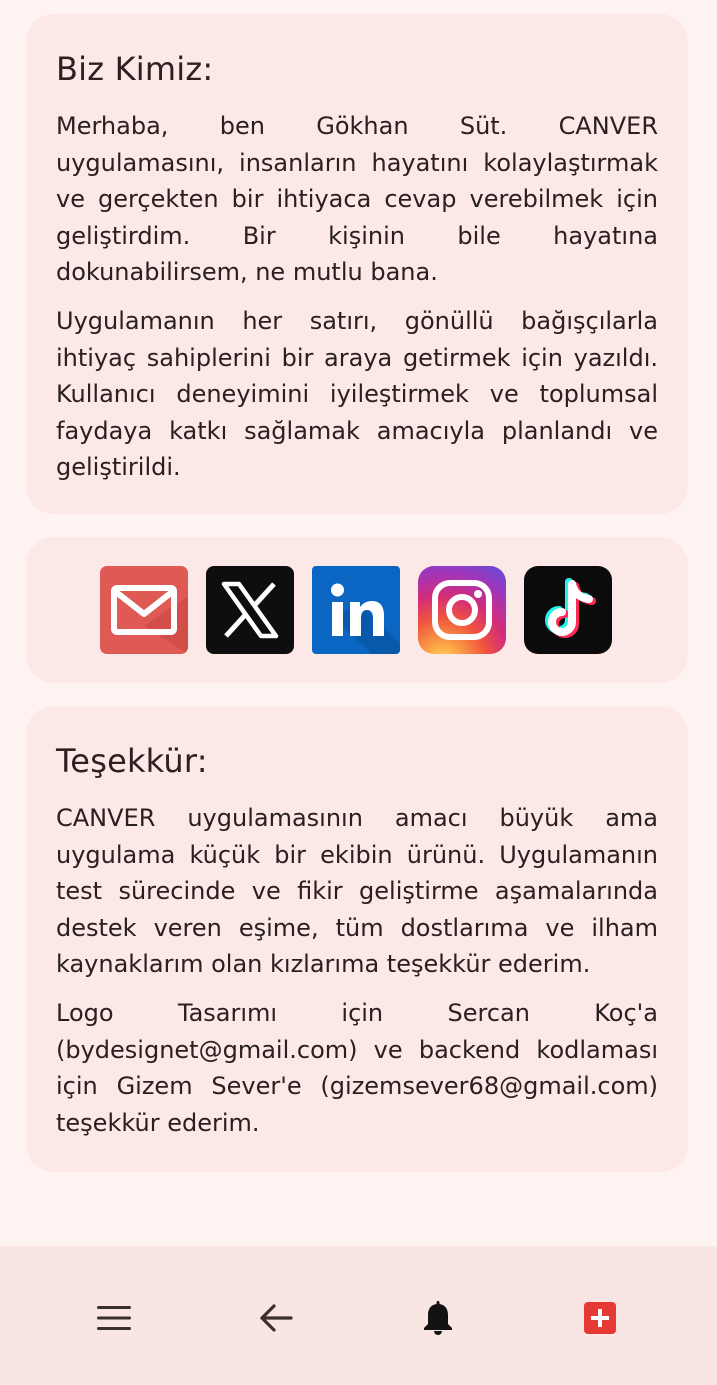 The height and width of the screenshot is (1385, 717). I want to click on x-icon, so click(250, 610).